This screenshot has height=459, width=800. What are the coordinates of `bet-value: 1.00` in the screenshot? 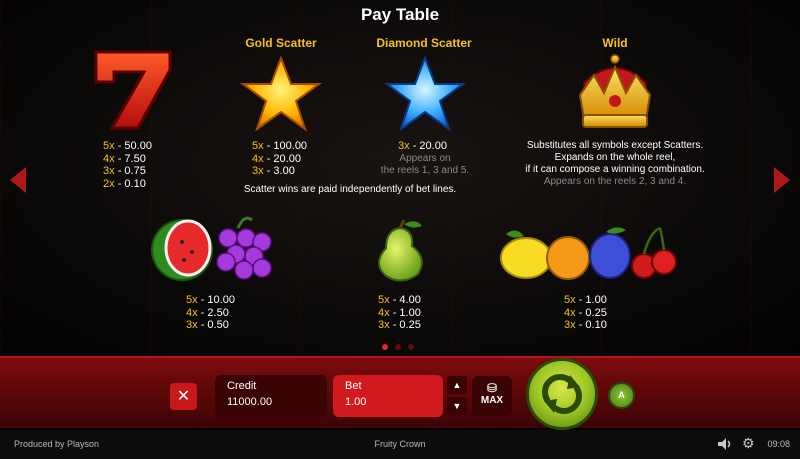 It's located at (356, 402).